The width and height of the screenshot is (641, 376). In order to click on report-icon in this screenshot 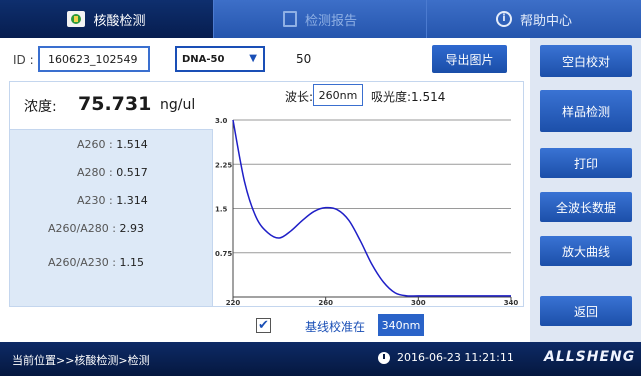, I will do `click(289, 19)`.